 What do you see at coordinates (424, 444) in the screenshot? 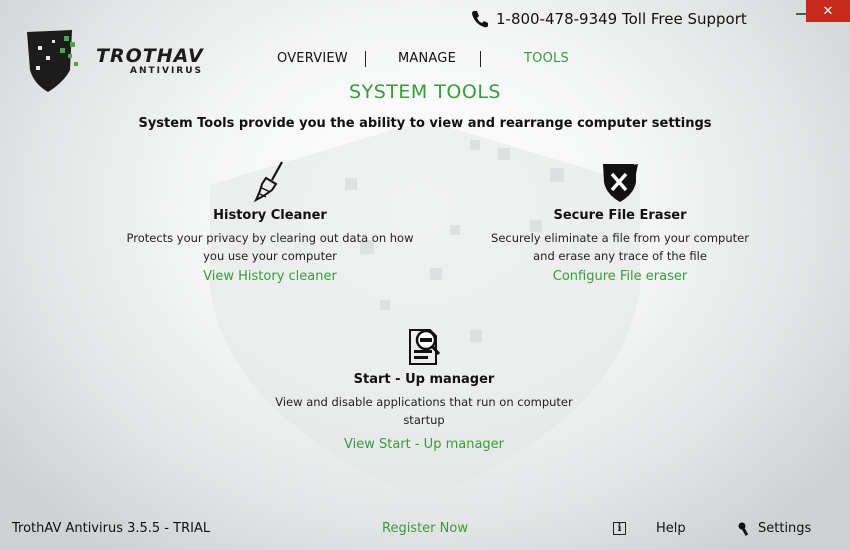
I see `view-startup-manager-link: View Start - Up manager` at bounding box center [424, 444].